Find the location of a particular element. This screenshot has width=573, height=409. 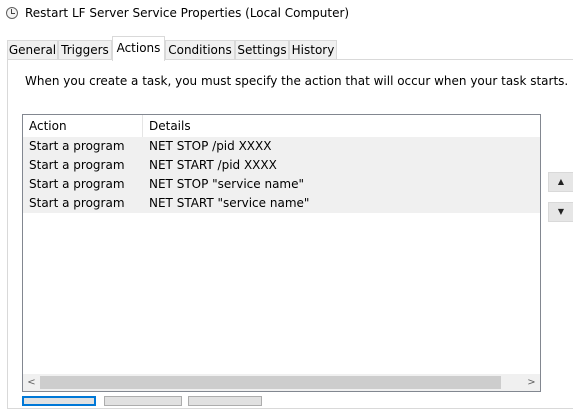

horizontal-scrollbar: < > is located at coordinates (281, 382).